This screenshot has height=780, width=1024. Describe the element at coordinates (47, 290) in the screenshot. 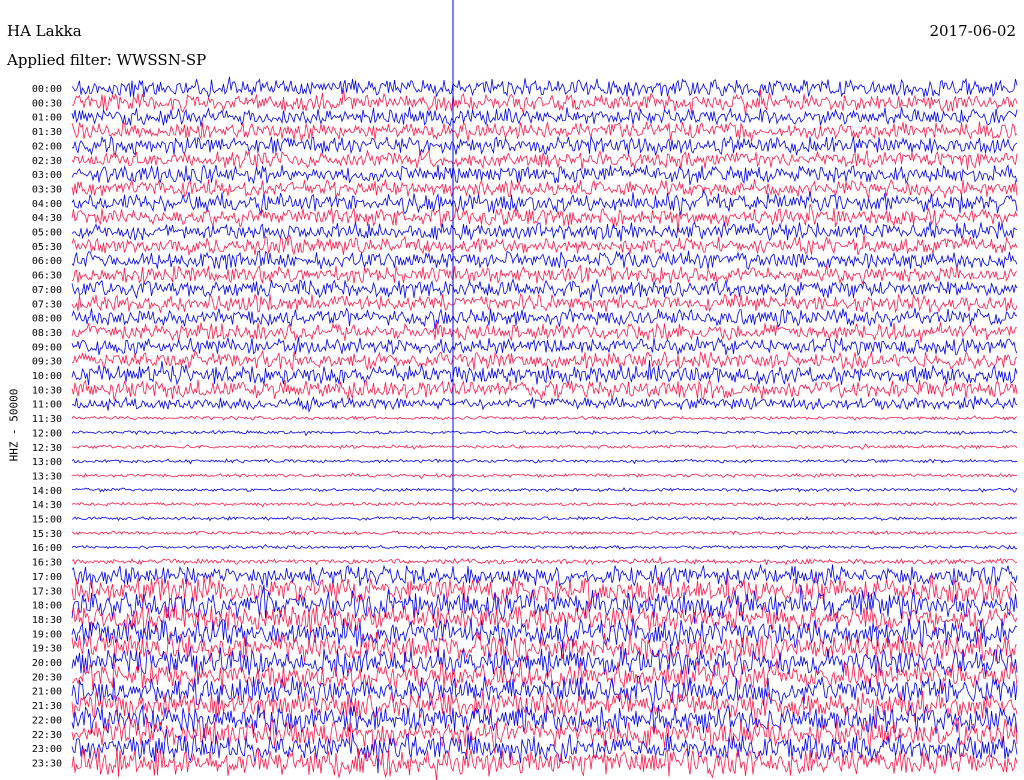

I see `time-label: 07:00` at that location.